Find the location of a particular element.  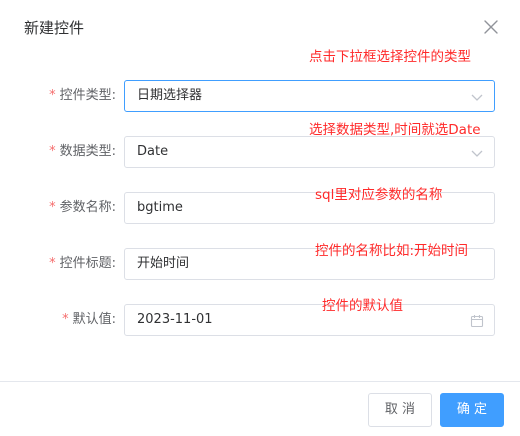

footer-divider is located at coordinates (260, 381).